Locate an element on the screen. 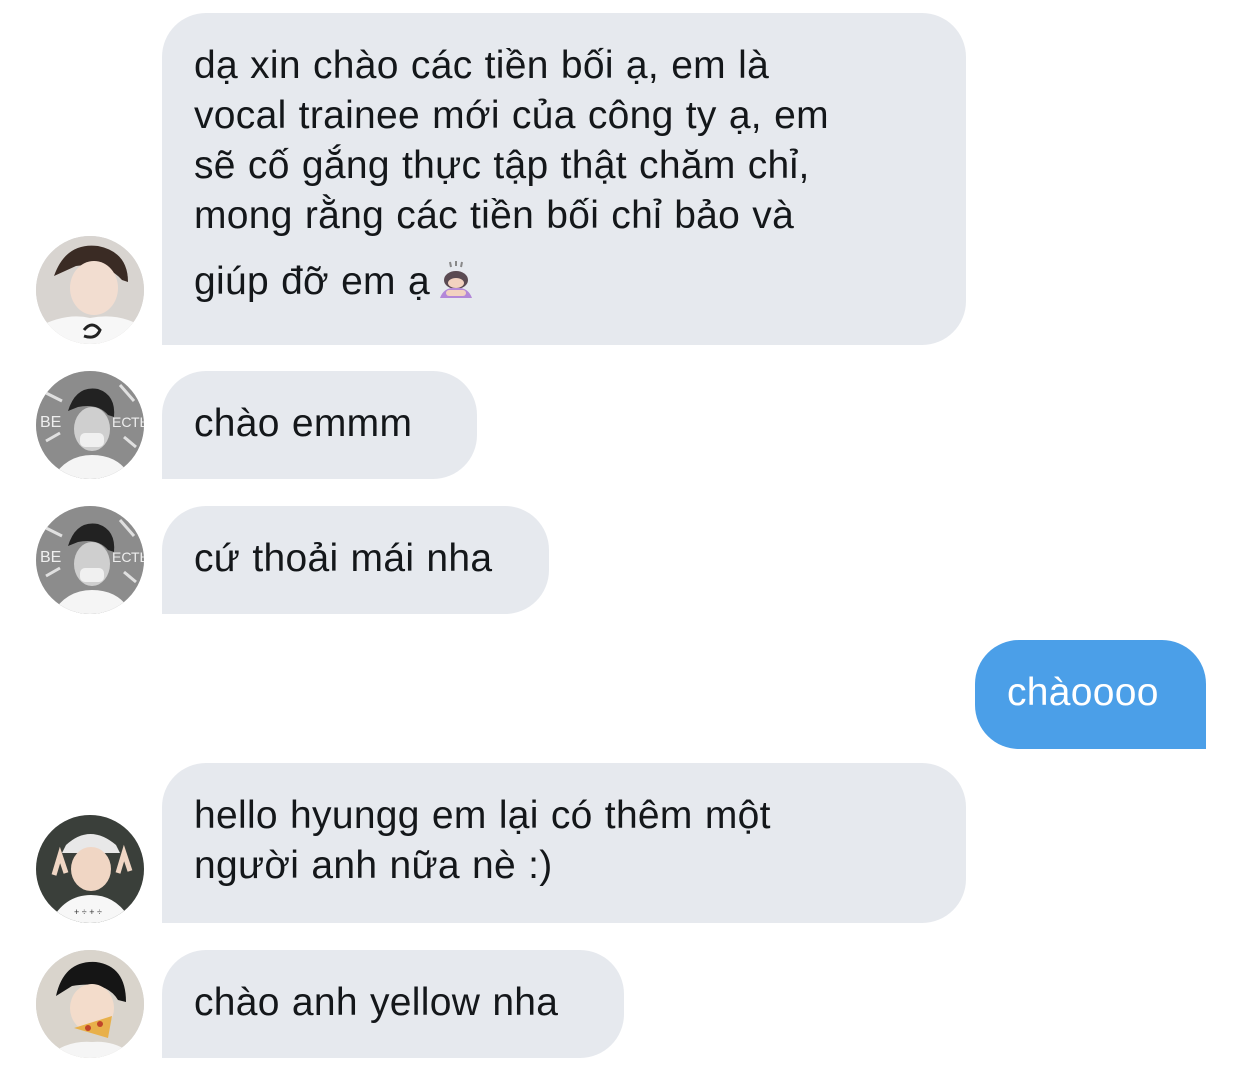 This screenshot has width=1242, height=1073. avatar-pizza-boy-image is located at coordinates (90, 1004).